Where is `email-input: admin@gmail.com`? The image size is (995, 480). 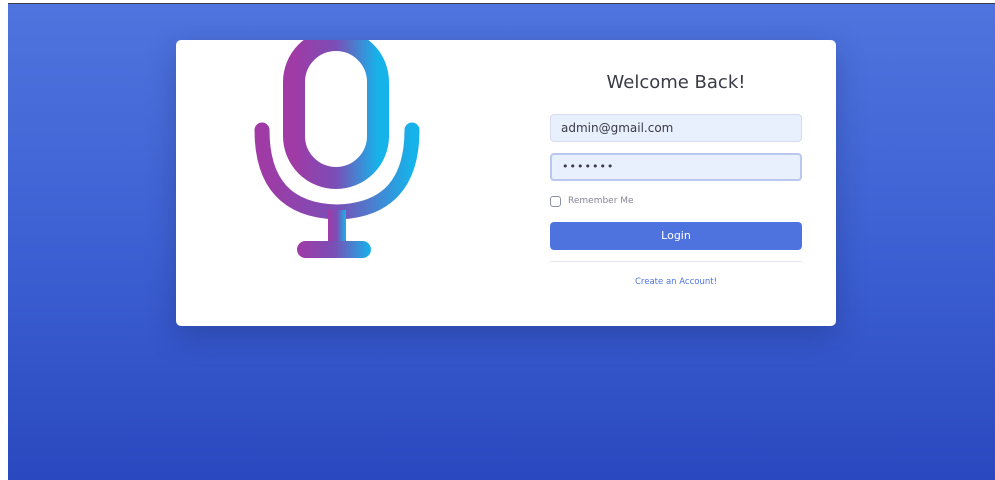 email-input: admin@gmail.com is located at coordinates (676, 128).